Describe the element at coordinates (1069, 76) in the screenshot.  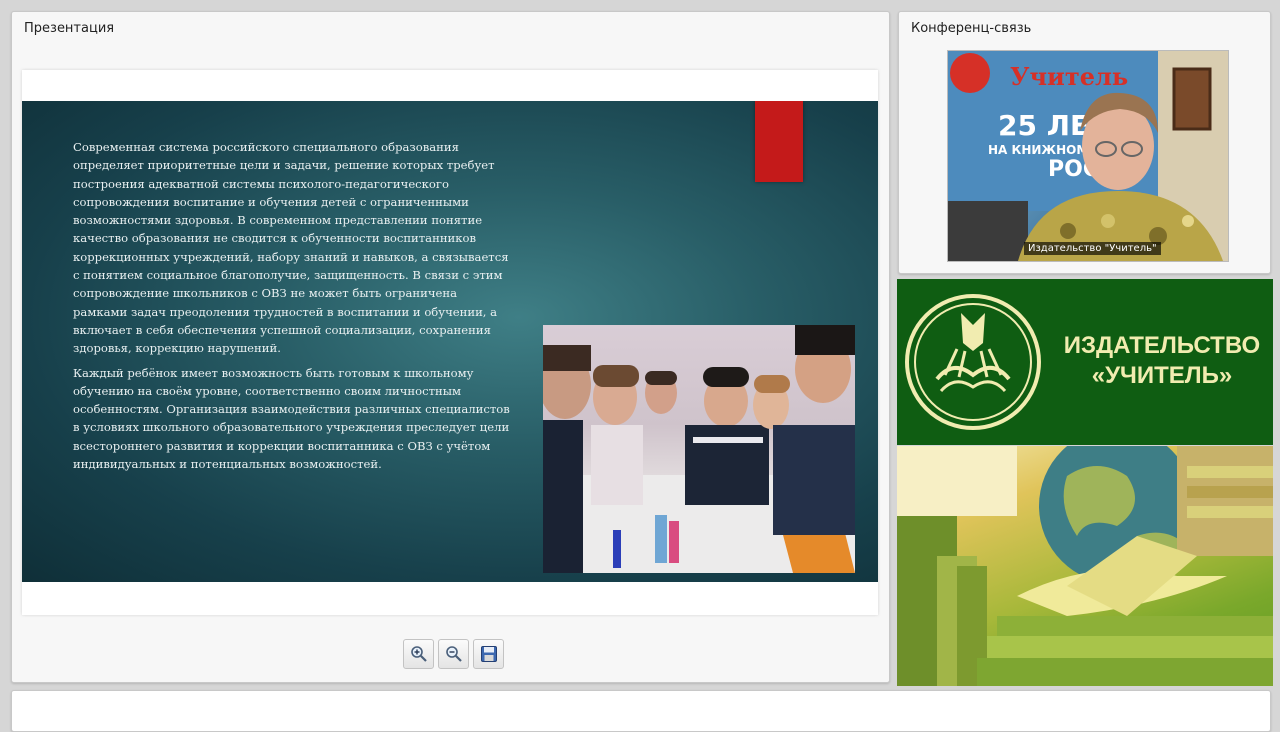
I see `poster-brand-text: Учитель` at that location.